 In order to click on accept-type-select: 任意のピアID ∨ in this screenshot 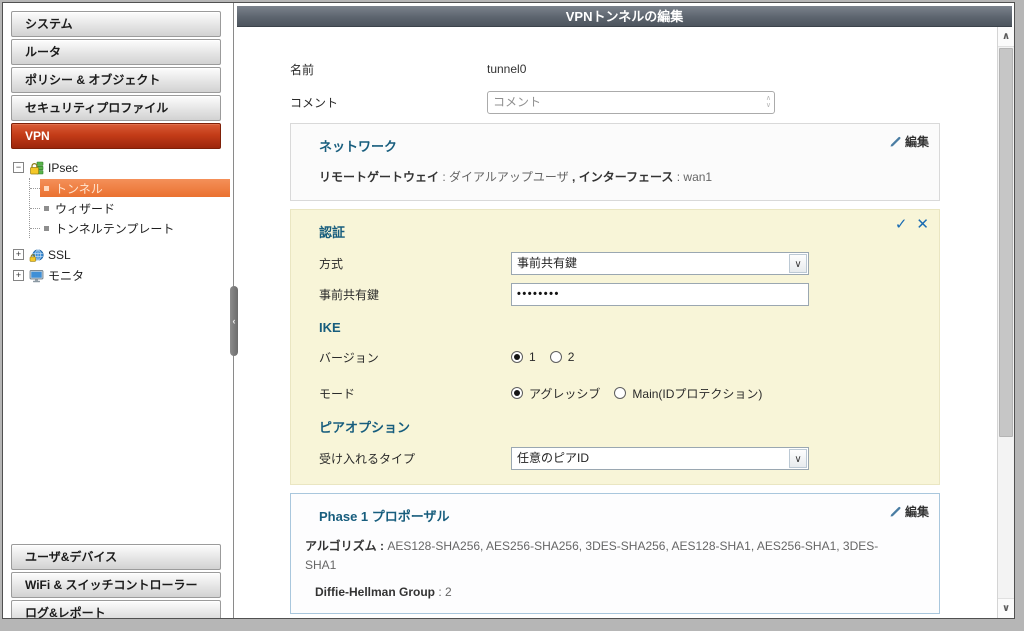, I will do `click(660, 458)`.